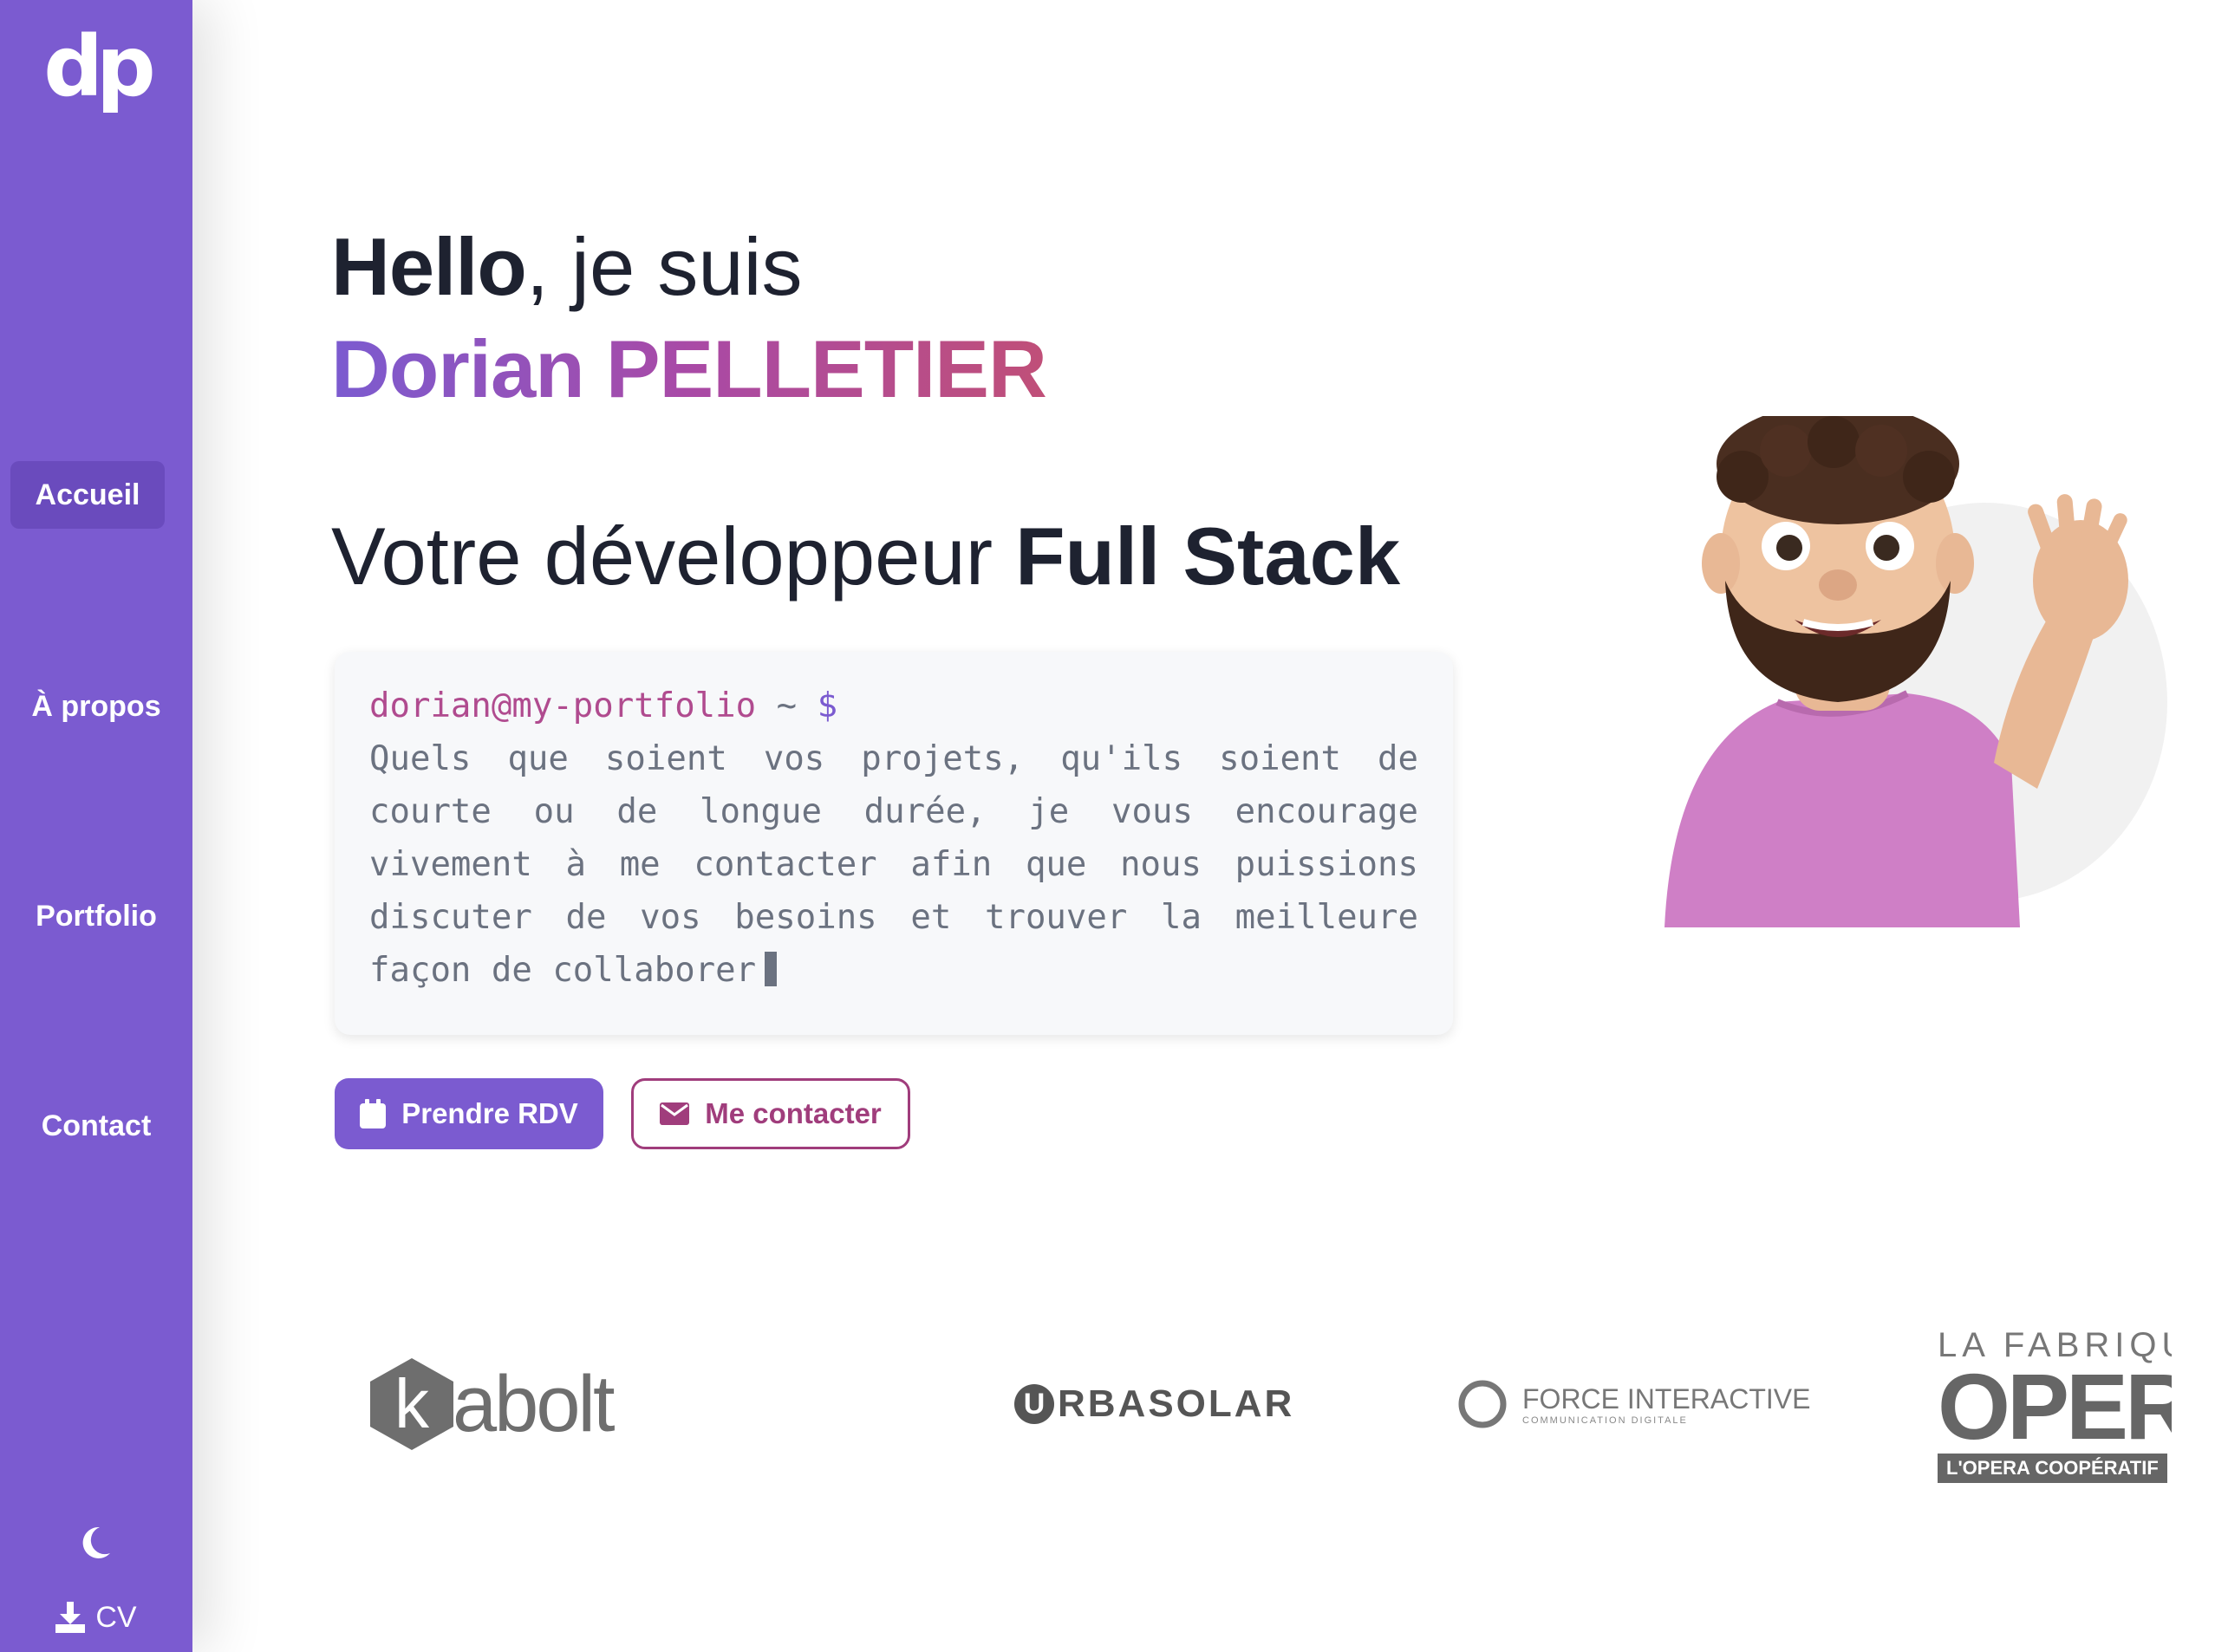 This screenshot has height=1652, width=2228. What do you see at coordinates (664, 266) in the screenshot?
I see `hello-rest: , je suis` at bounding box center [664, 266].